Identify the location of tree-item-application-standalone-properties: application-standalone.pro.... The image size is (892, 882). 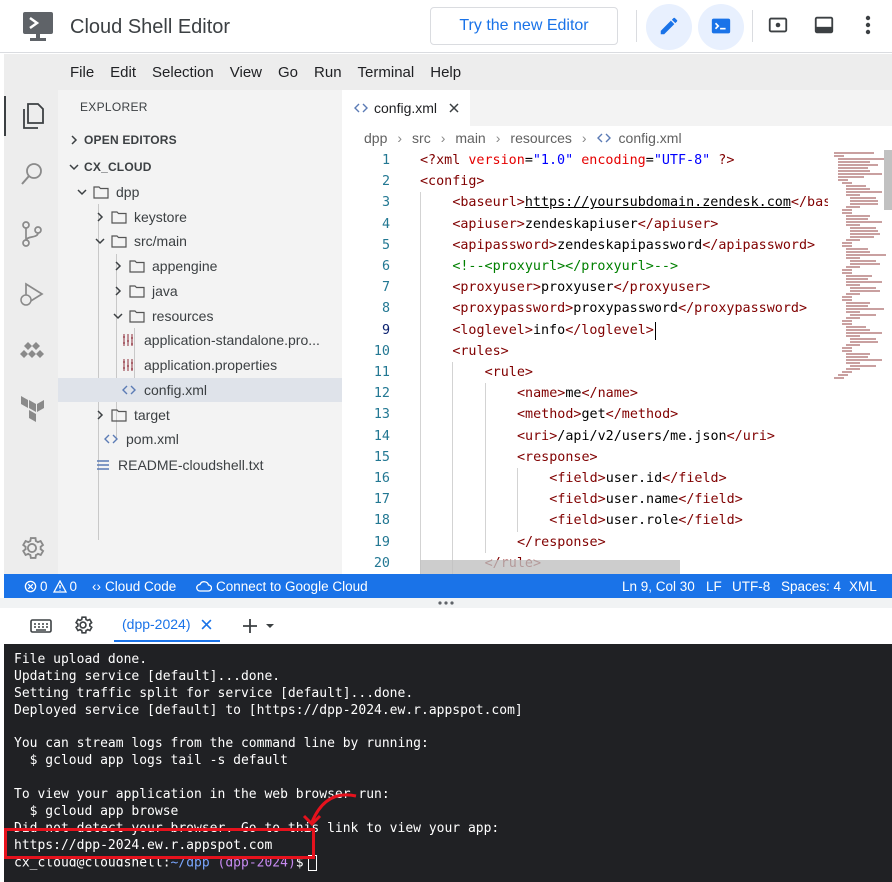
(200, 340).